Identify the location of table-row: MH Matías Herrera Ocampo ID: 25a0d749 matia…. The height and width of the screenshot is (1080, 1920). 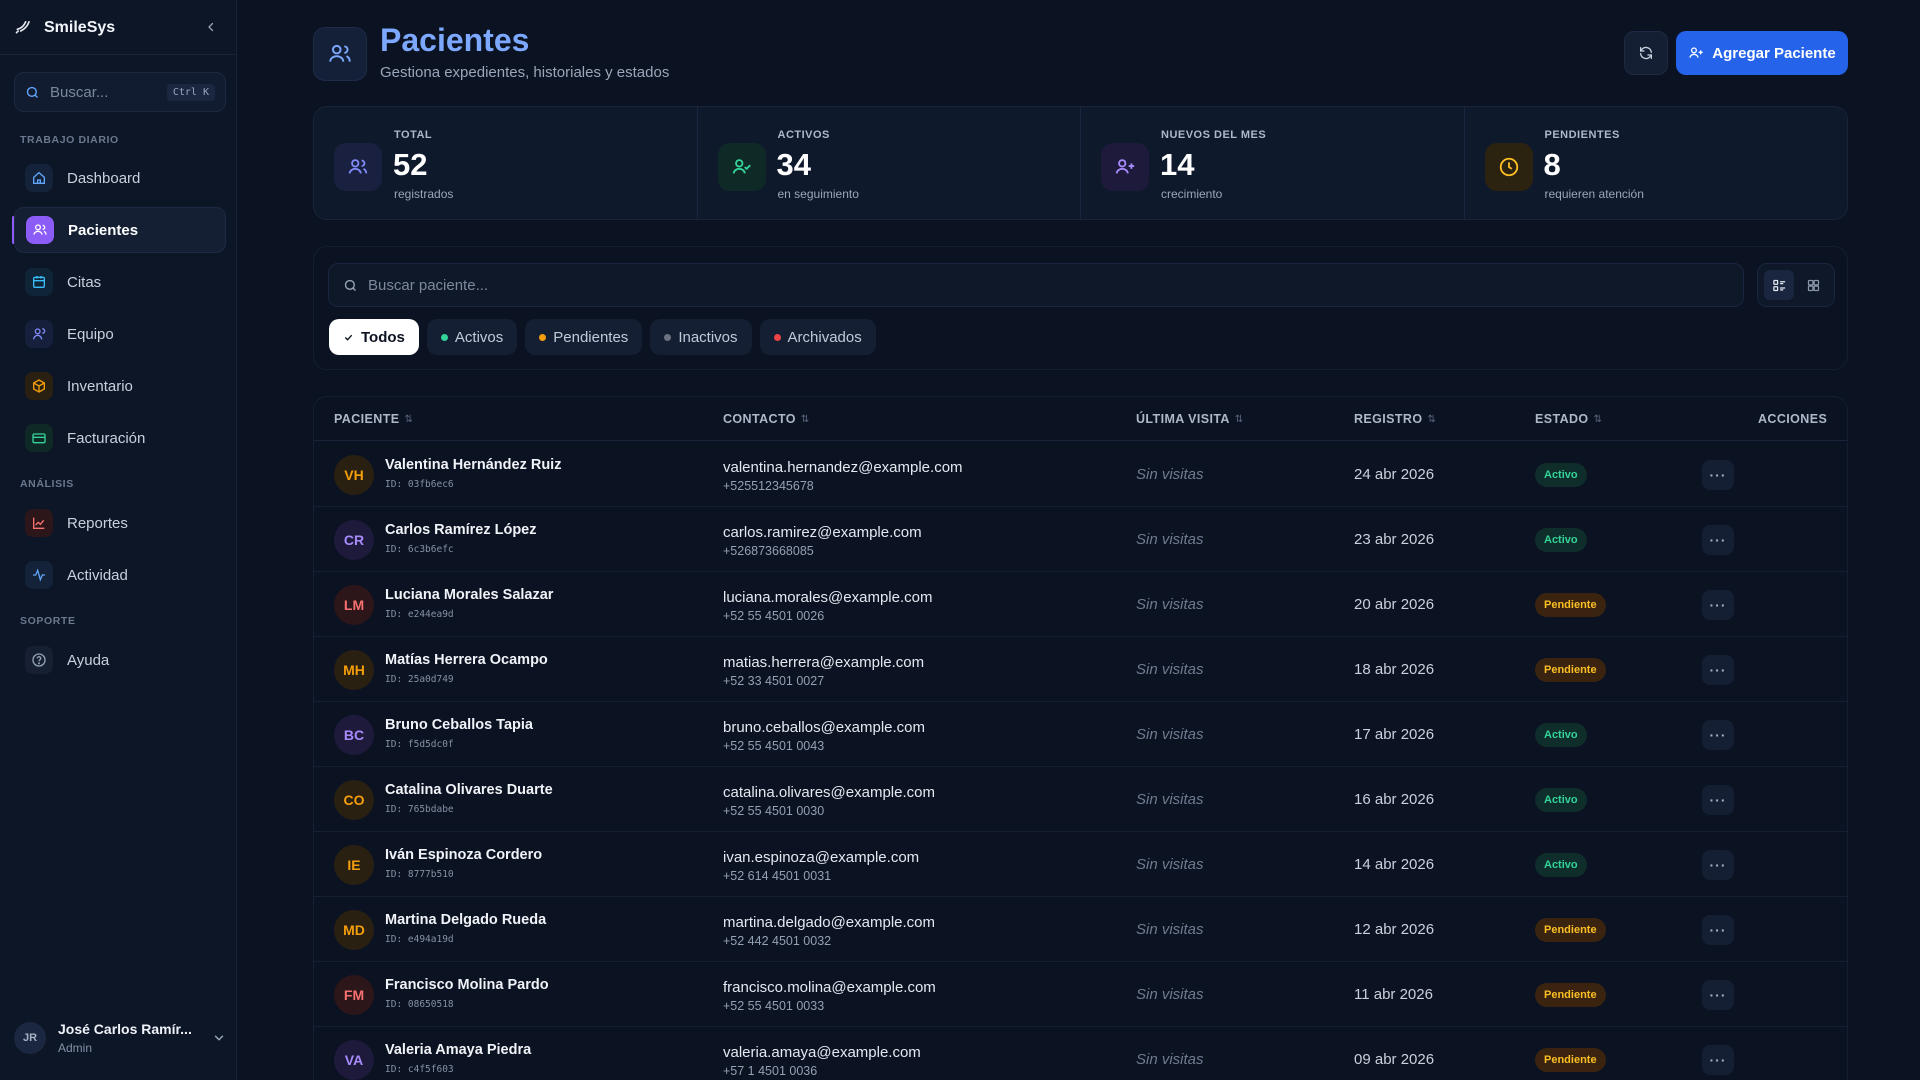
(1080, 669).